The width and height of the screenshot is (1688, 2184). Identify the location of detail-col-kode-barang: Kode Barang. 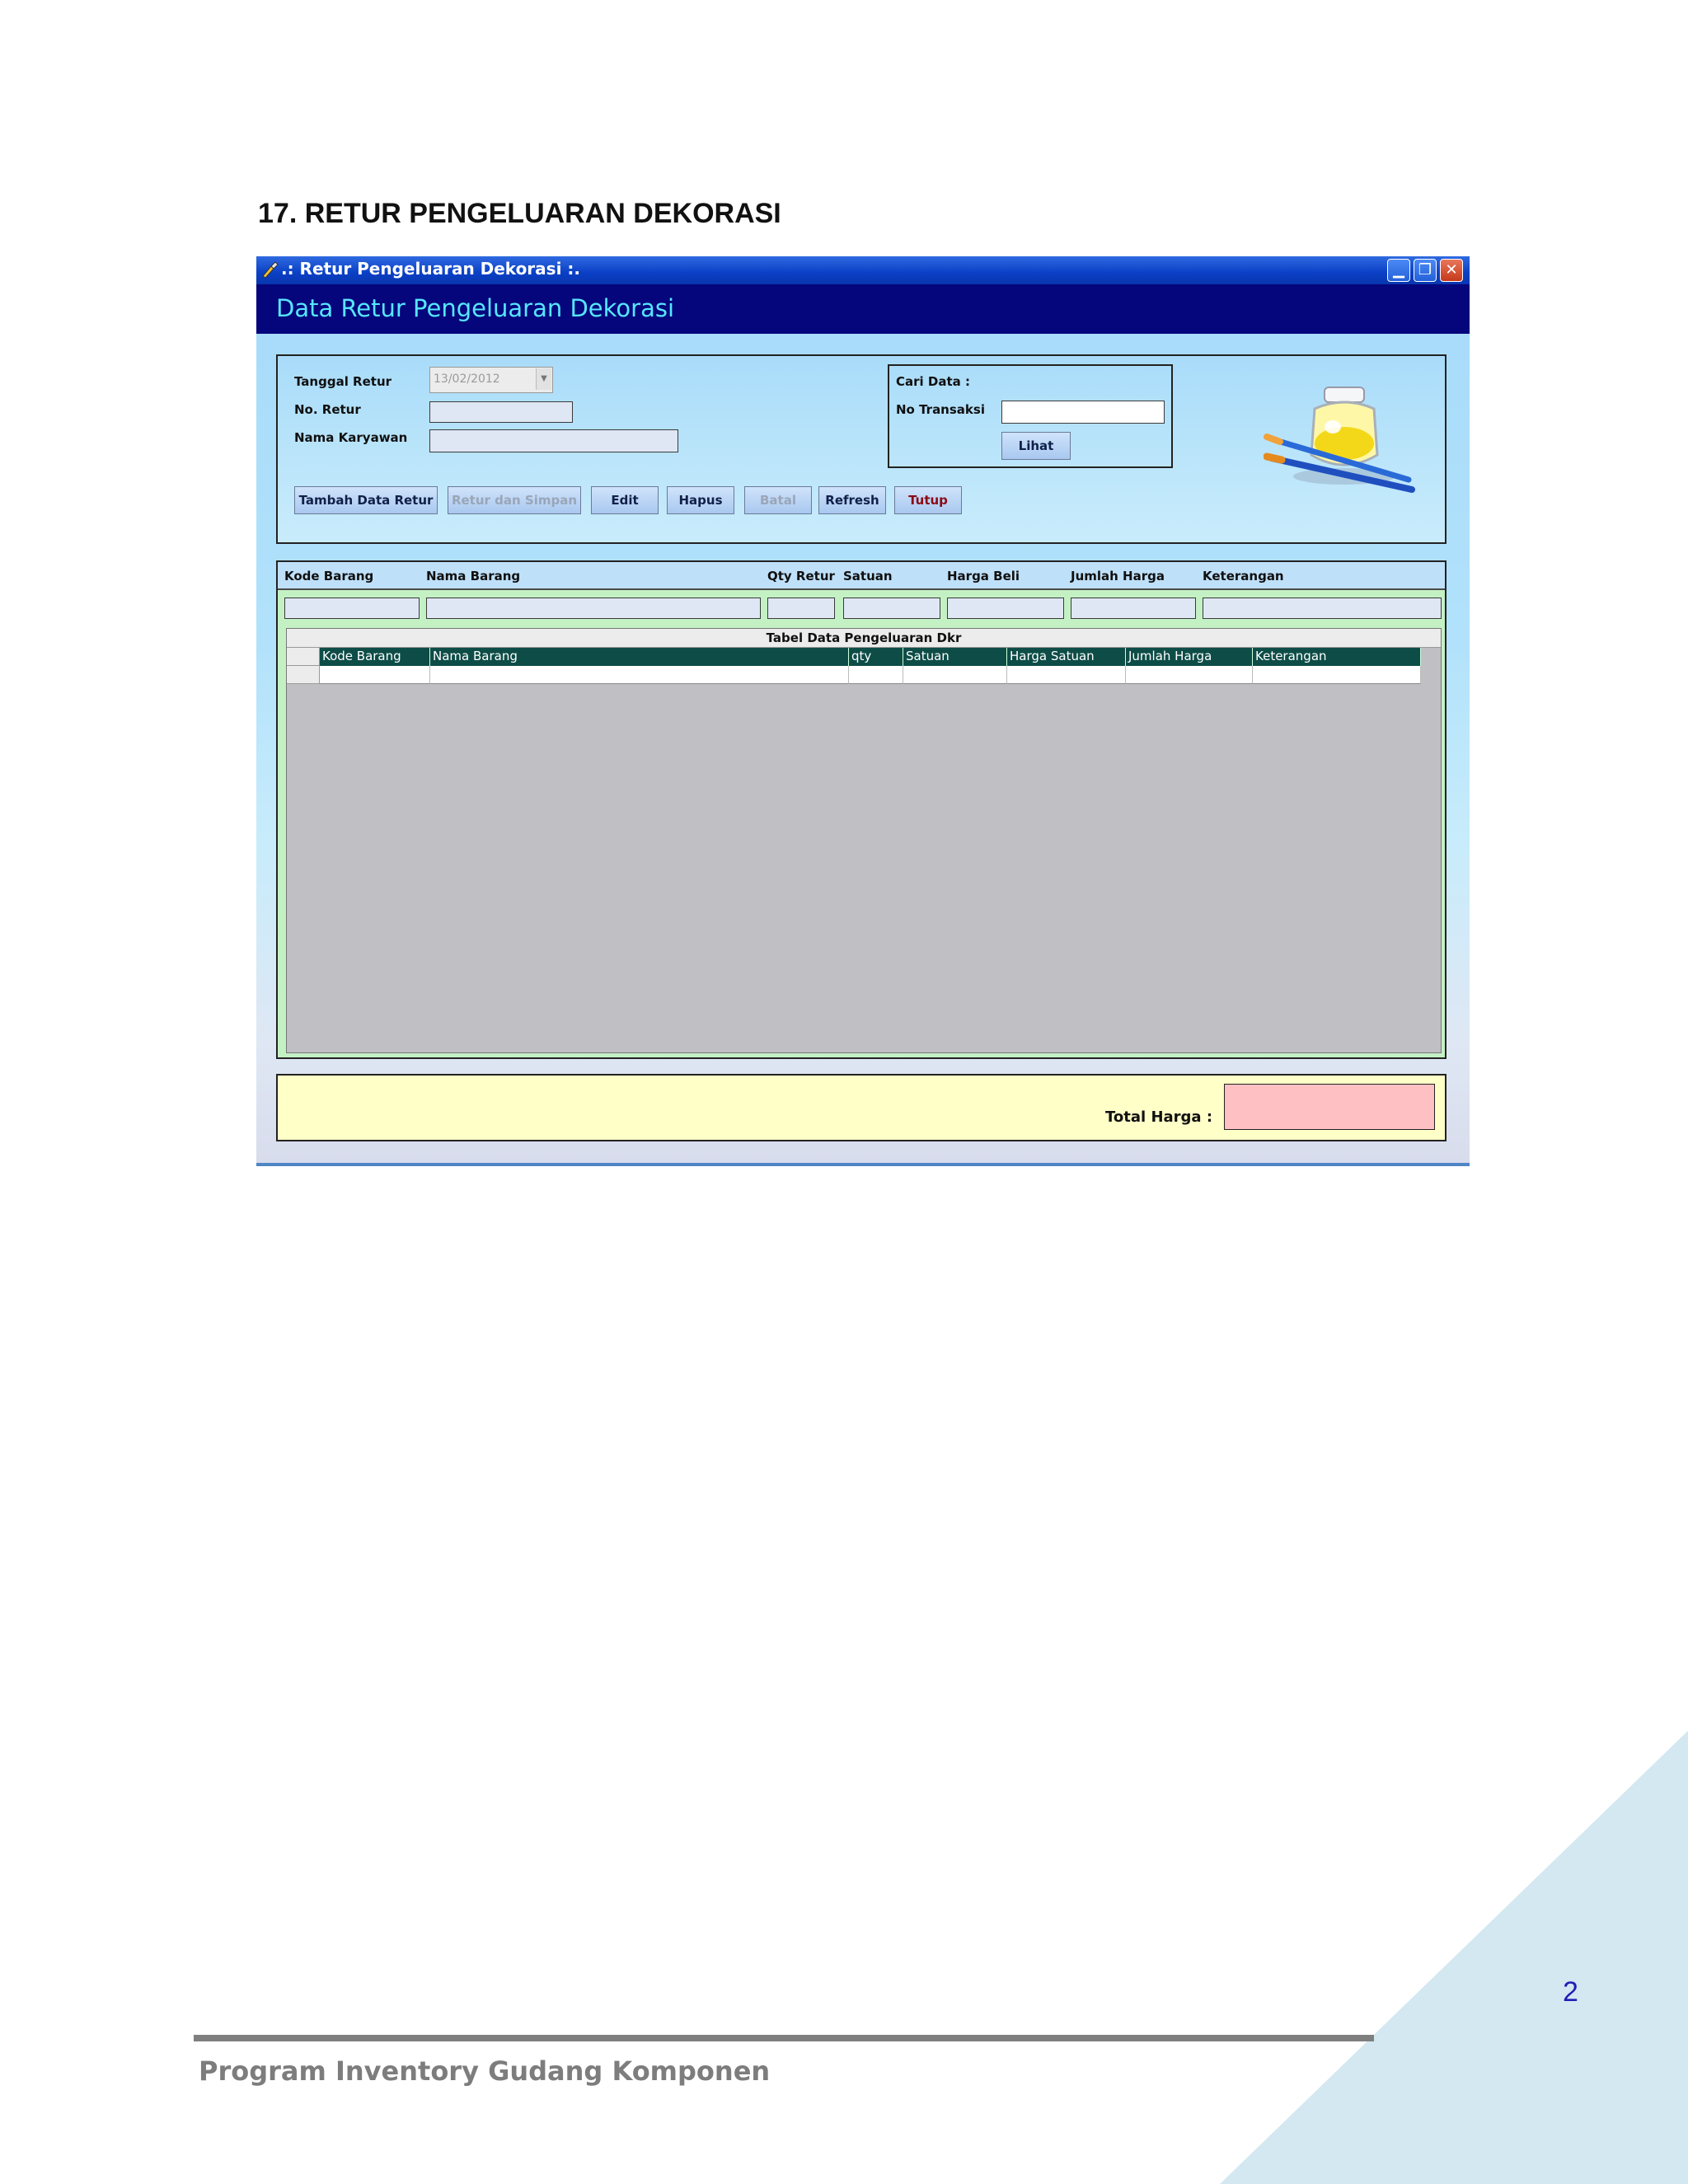
(329, 576).